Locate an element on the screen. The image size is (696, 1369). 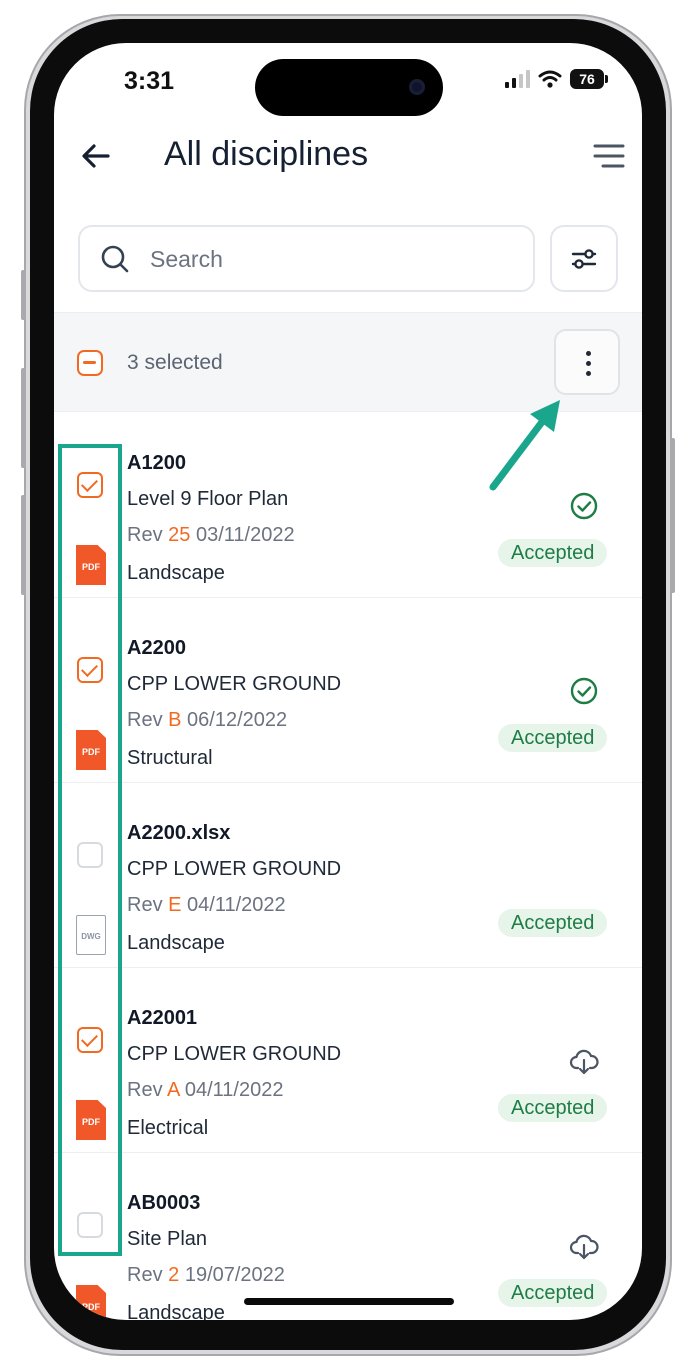
document-revision: Rev A 04/11/2022 is located at coordinates (205, 1090).